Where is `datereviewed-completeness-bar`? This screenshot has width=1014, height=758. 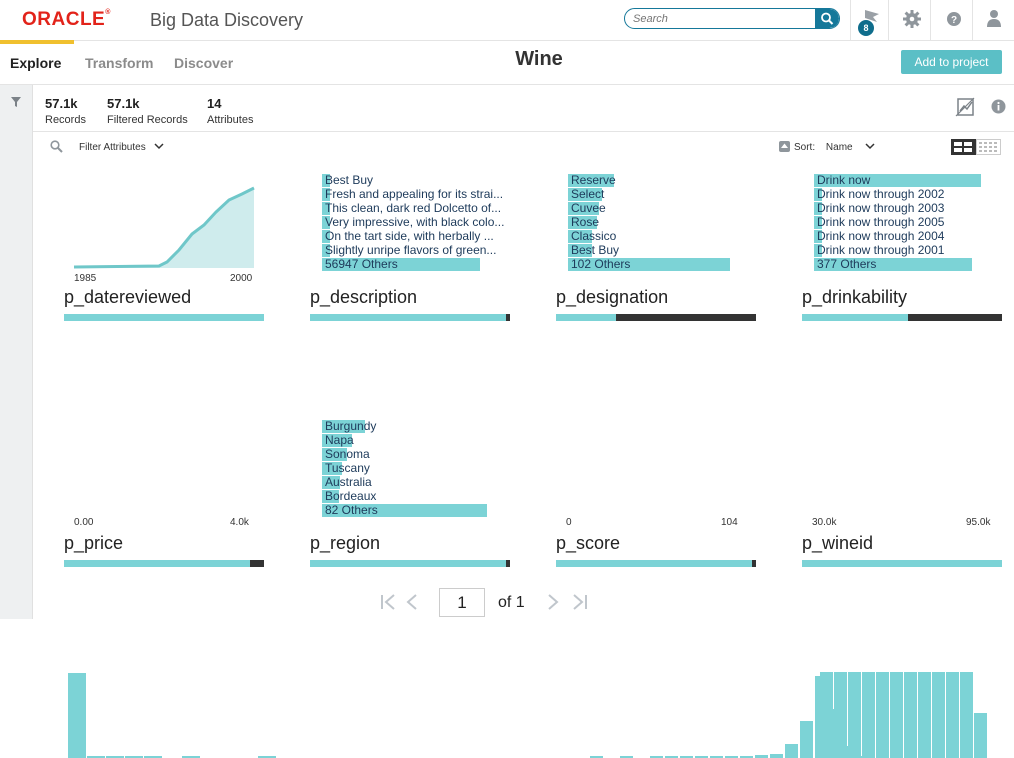
datereviewed-completeness-bar is located at coordinates (164, 317).